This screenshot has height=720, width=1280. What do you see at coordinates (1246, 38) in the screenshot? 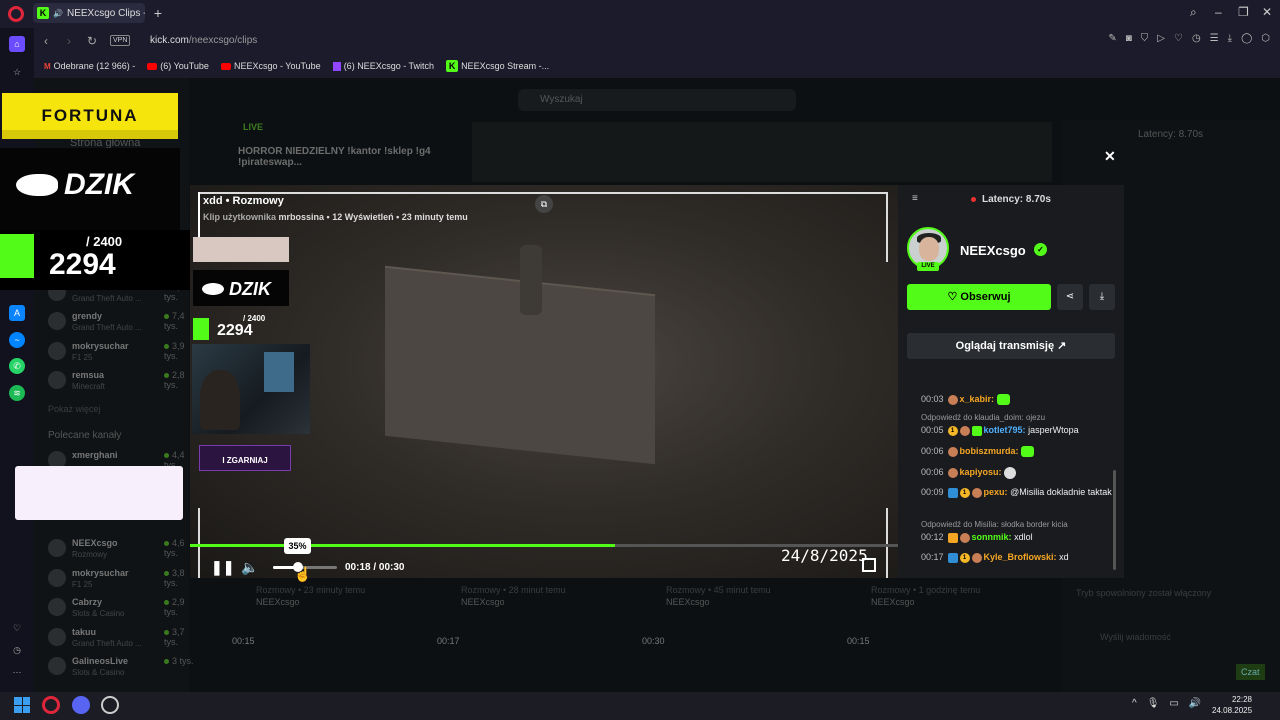
I see `profile-icon: ◯` at bounding box center [1246, 38].